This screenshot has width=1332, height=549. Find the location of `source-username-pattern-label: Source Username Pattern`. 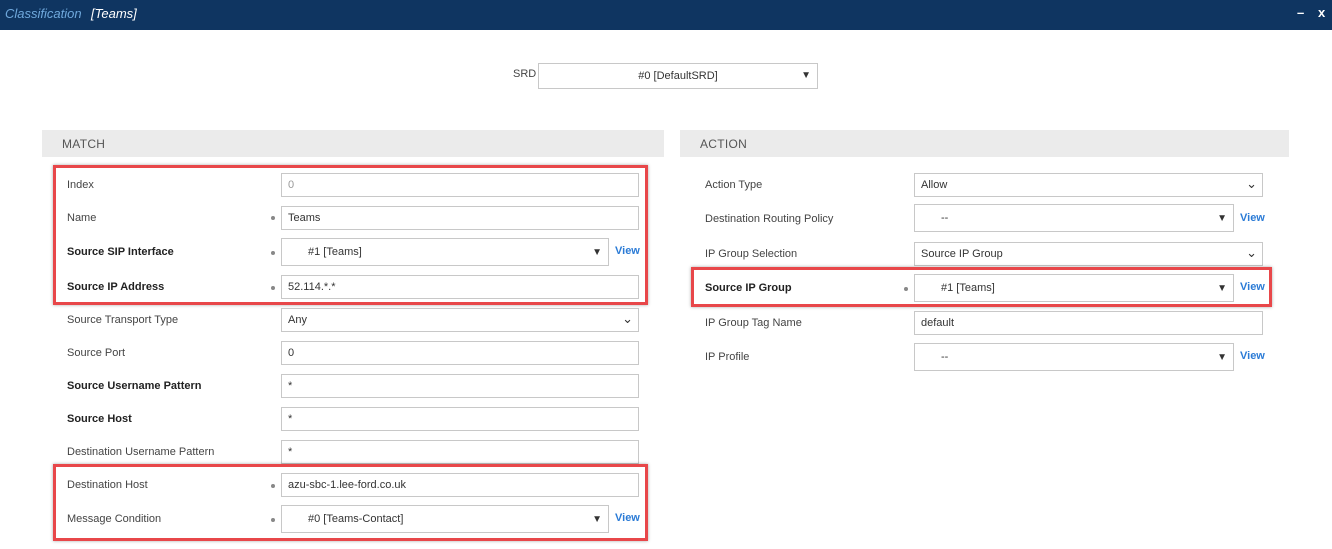

source-username-pattern-label: Source Username Pattern is located at coordinates (134, 386).